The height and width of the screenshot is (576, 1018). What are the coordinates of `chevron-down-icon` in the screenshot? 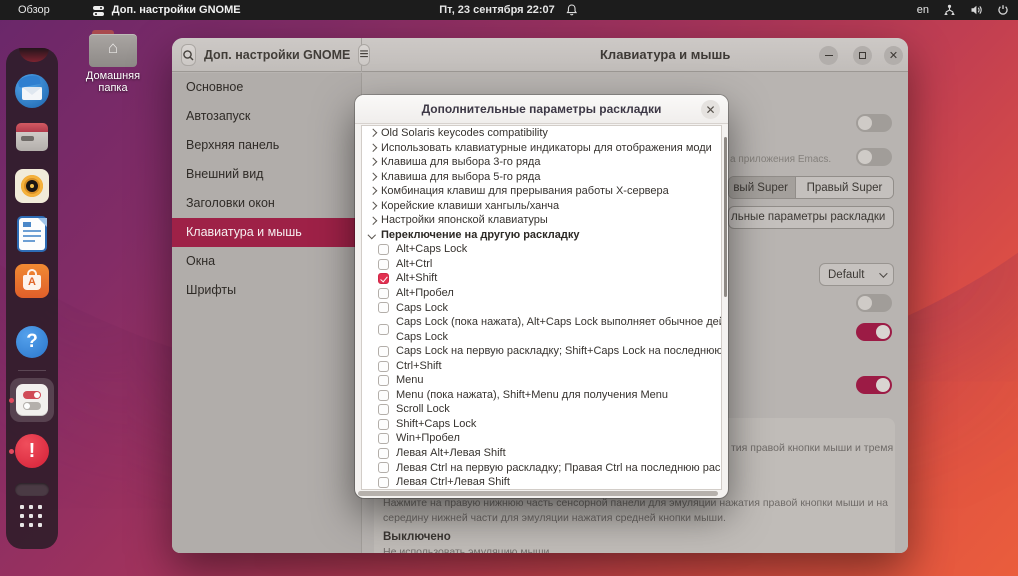 It's located at (883, 273).